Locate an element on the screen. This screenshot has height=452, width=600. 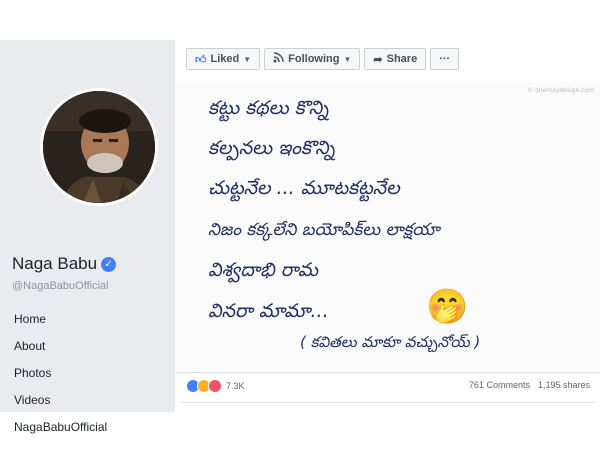
liked-button: 👍︎ Liked ▼ is located at coordinates (223, 59).